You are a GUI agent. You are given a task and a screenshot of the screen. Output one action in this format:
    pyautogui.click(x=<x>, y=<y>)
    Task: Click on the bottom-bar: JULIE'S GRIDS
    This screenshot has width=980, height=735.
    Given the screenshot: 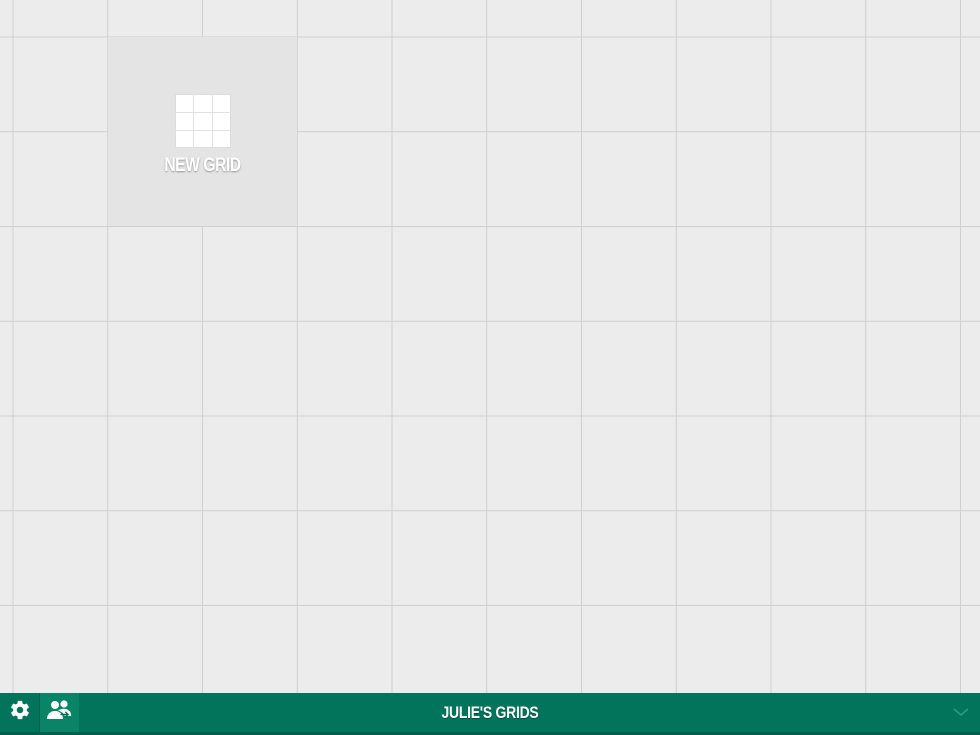 What is the action you would take?
    pyautogui.click(x=490, y=714)
    